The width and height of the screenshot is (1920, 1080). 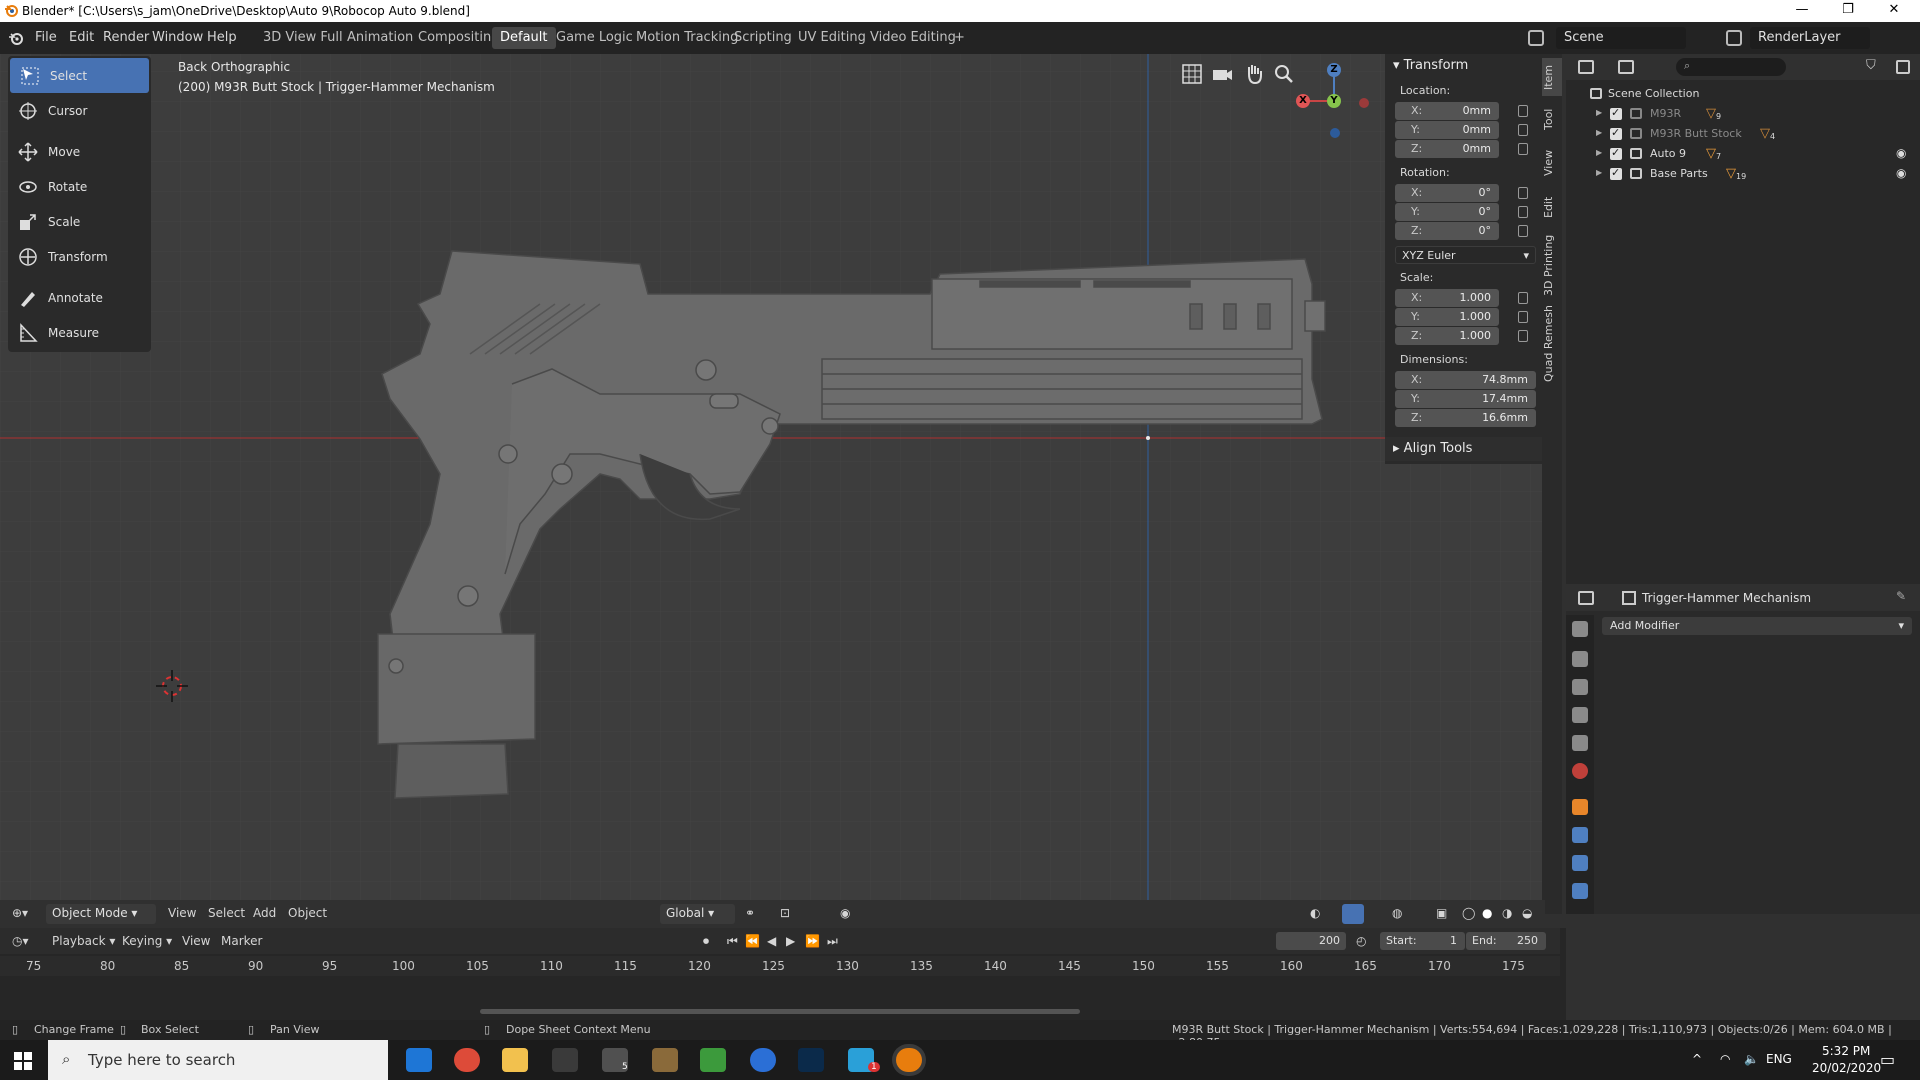 I want to click on gizmo-z-axis: Z, so click(x=1334, y=70).